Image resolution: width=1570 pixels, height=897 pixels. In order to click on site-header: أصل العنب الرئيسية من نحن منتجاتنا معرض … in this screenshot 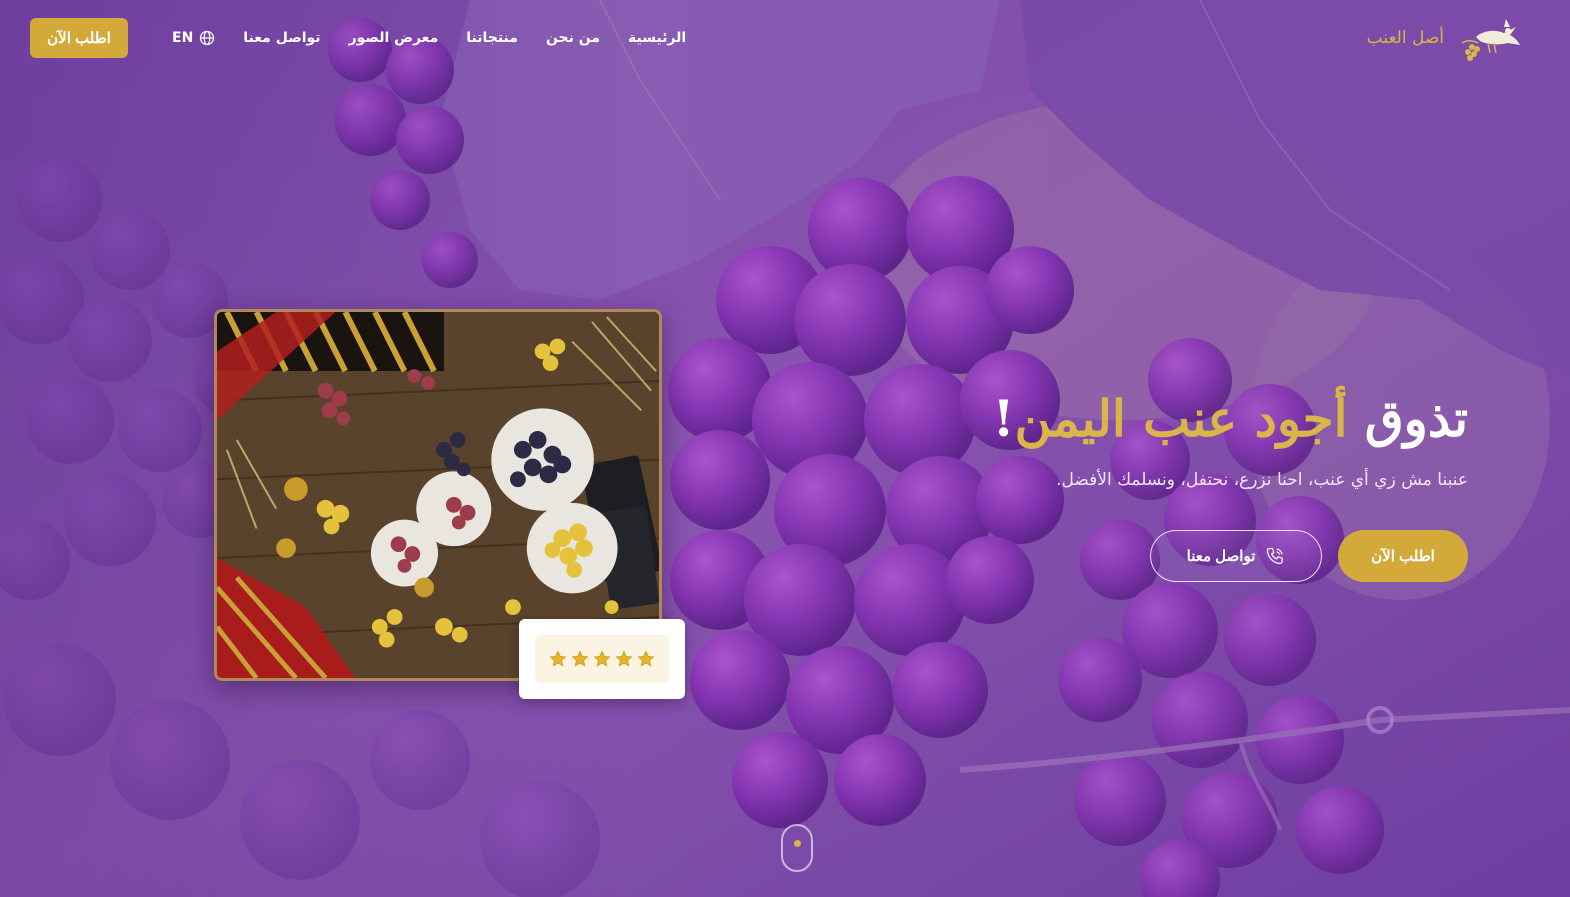, I will do `click(785, 38)`.